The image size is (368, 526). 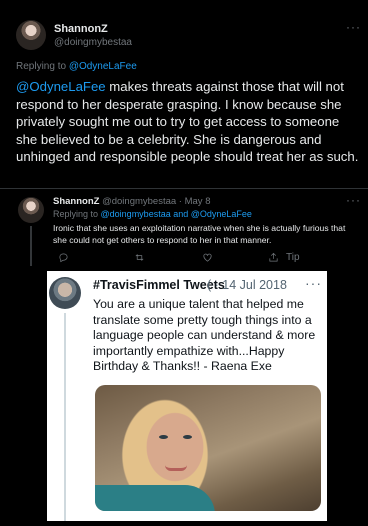 What do you see at coordinates (31, 246) in the screenshot?
I see `thread-line` at bounding box center [31, 246].